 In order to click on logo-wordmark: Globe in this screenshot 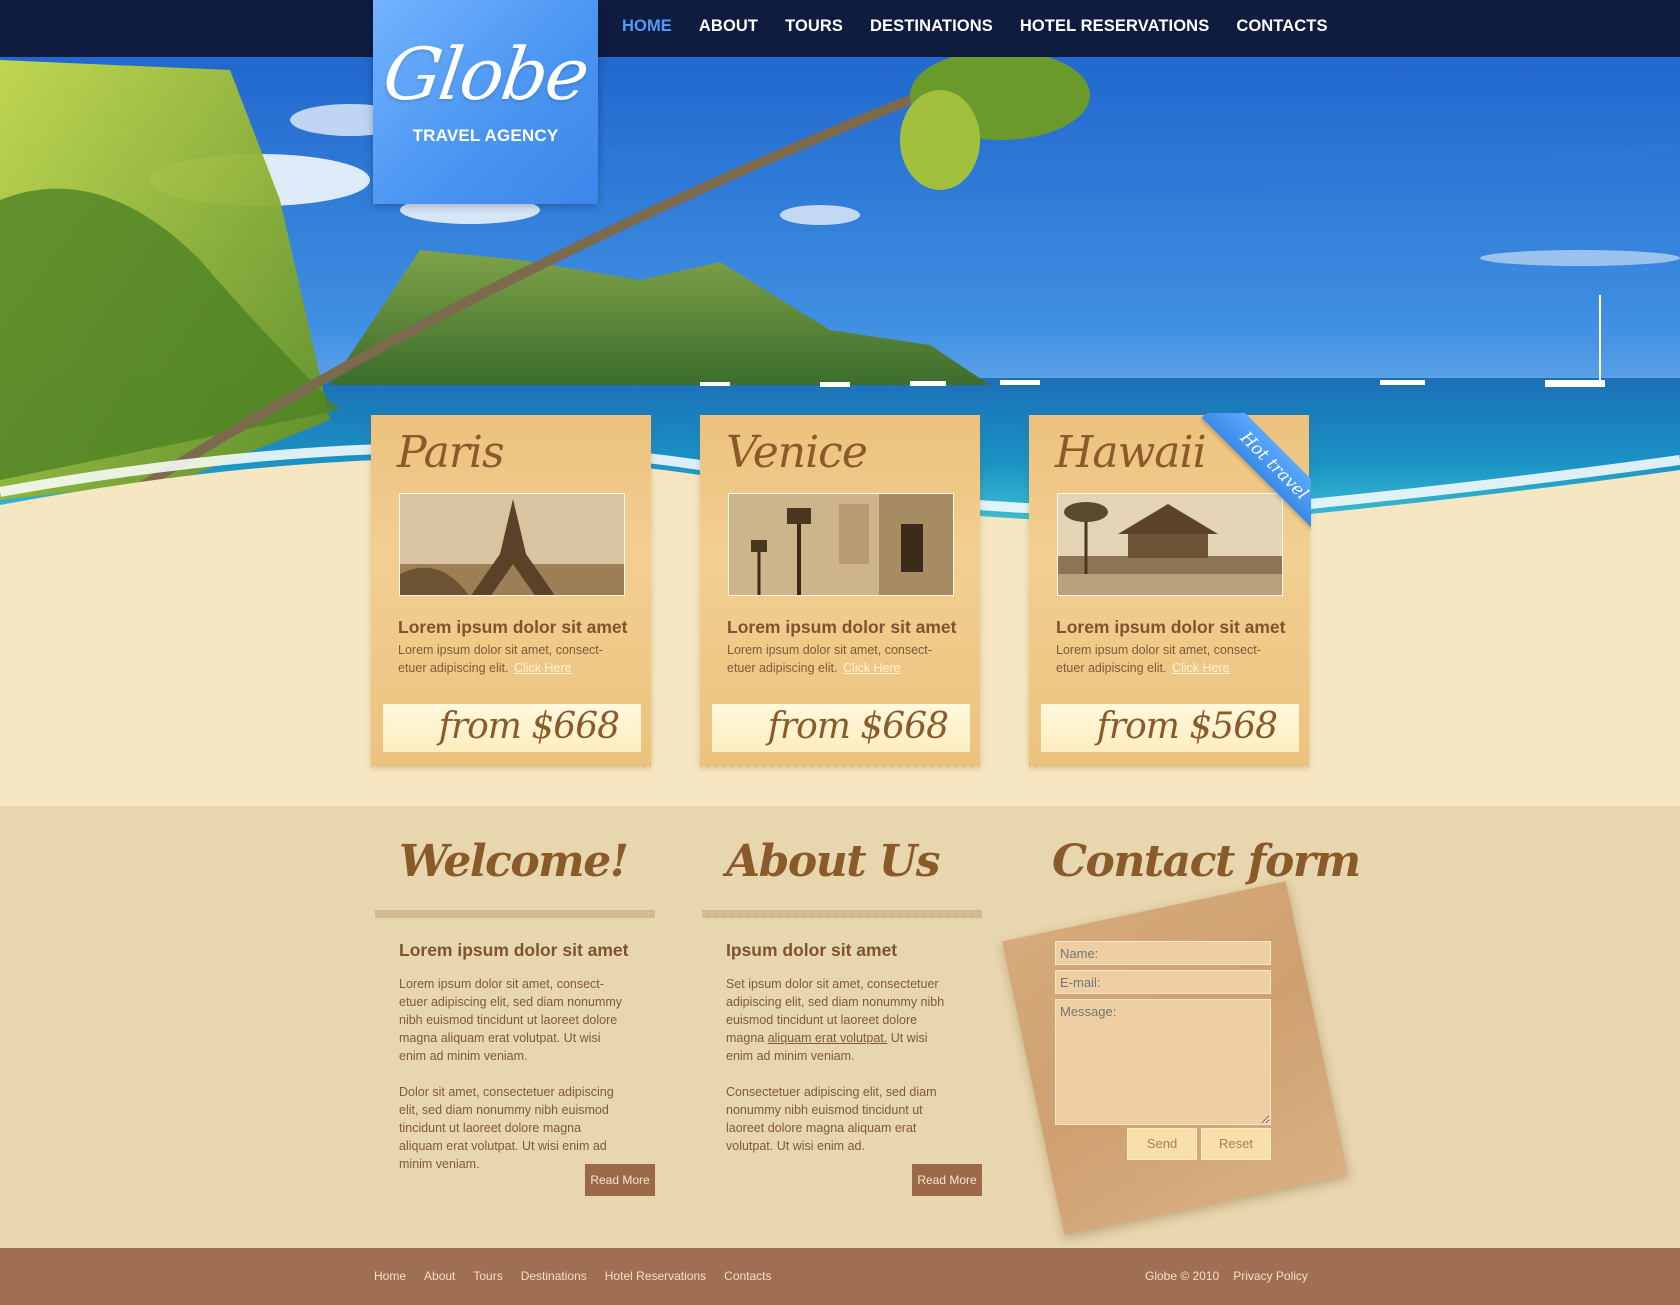, I will do `click(485, 74)`.